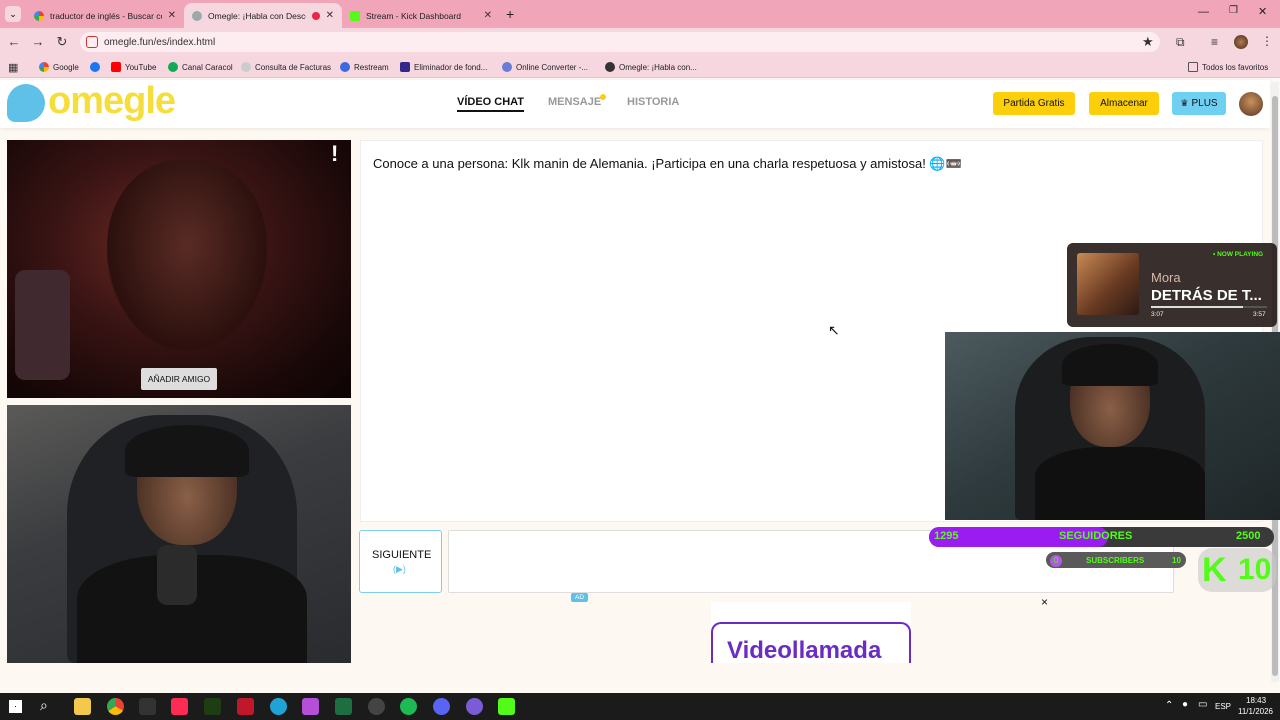 The height and width of the screenshot is (720, 1280). What do you see at coordinates (1238, 254) in the screenshot?
I see `now-playing-badge: • NOW PLAYING` at bounding box center [1238, 254].